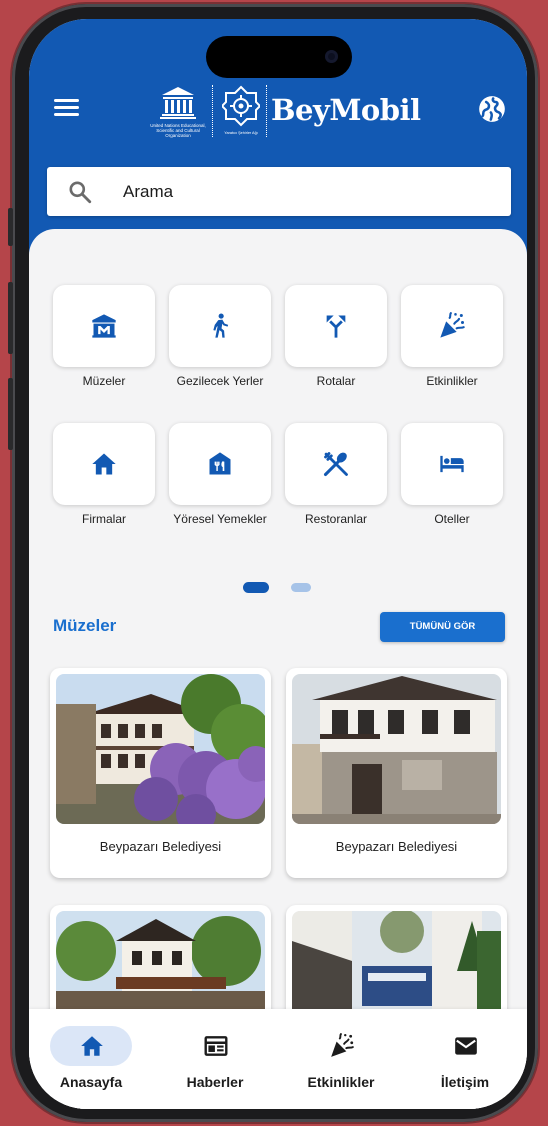 Image resolution: width=548 pixels, height=1126 pixels. Describe the element at coordinates (216, 1046) in the screenshot. I see `newspaper-icon` at that location.